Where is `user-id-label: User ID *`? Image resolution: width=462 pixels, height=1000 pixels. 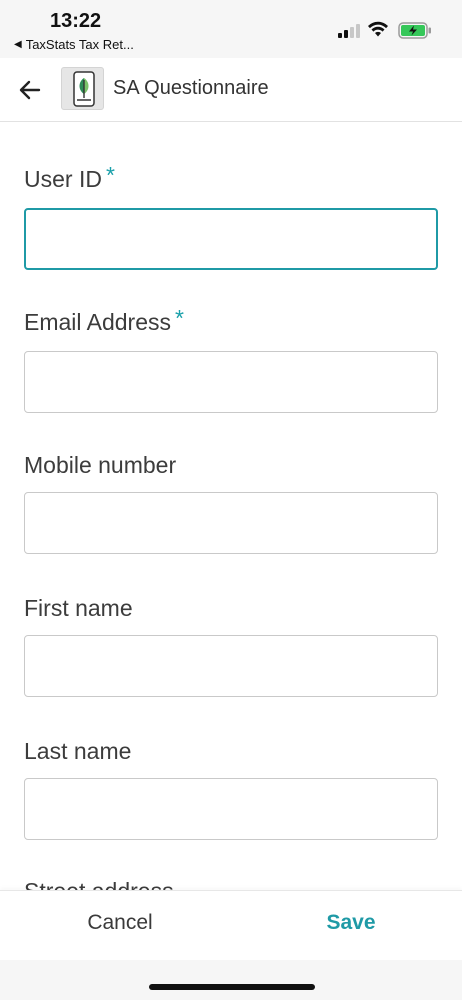 user-id-label: User ID * is located at coordinates (69, 177).